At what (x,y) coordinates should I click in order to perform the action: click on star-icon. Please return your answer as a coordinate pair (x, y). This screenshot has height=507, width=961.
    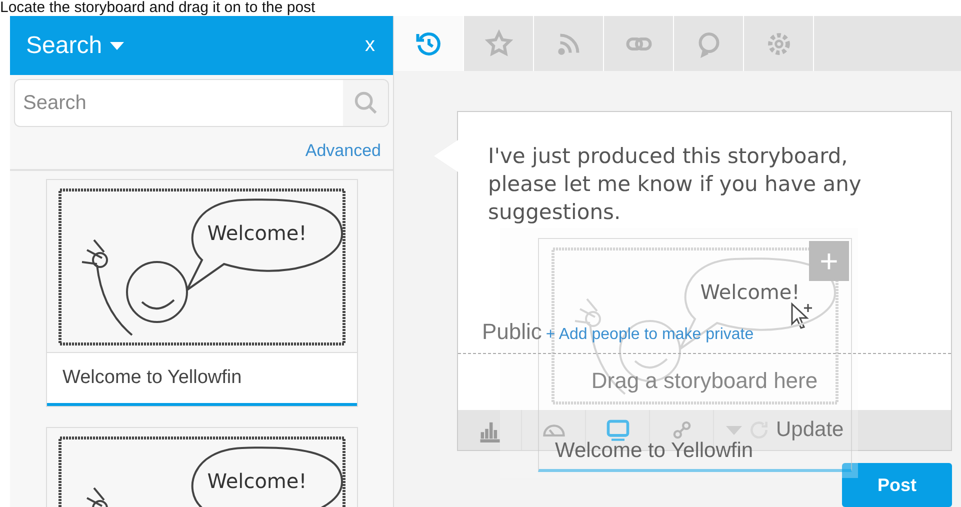
    Looking at the image, I should click on (499, 43).